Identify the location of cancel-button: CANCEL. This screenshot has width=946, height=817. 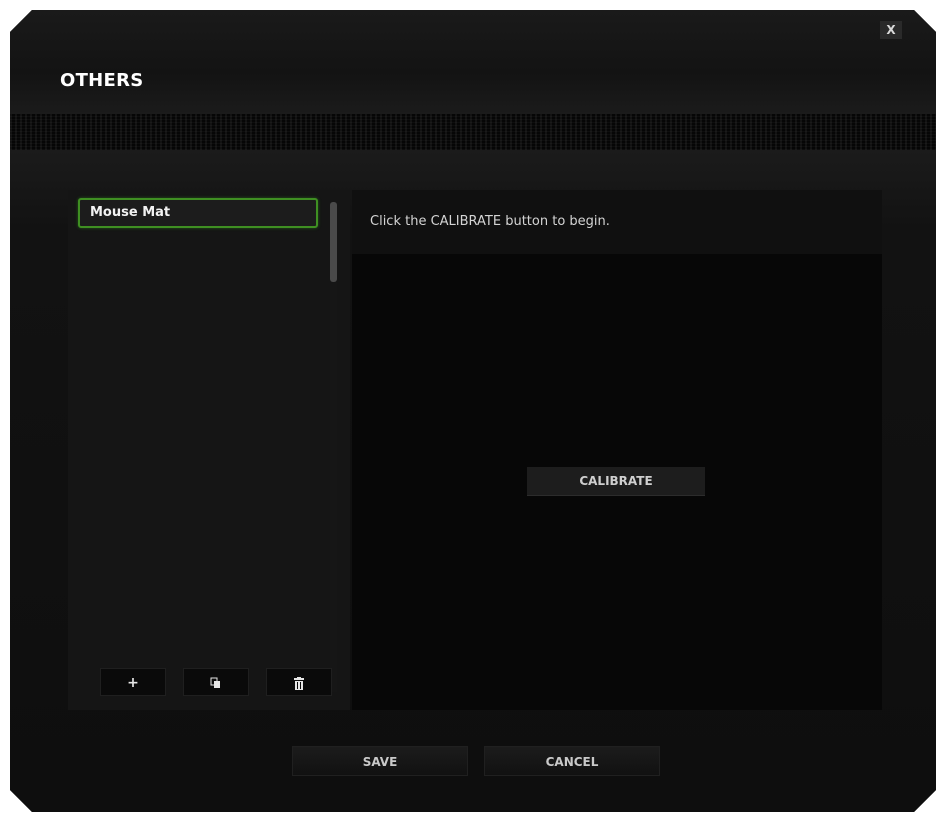
(572, 761).